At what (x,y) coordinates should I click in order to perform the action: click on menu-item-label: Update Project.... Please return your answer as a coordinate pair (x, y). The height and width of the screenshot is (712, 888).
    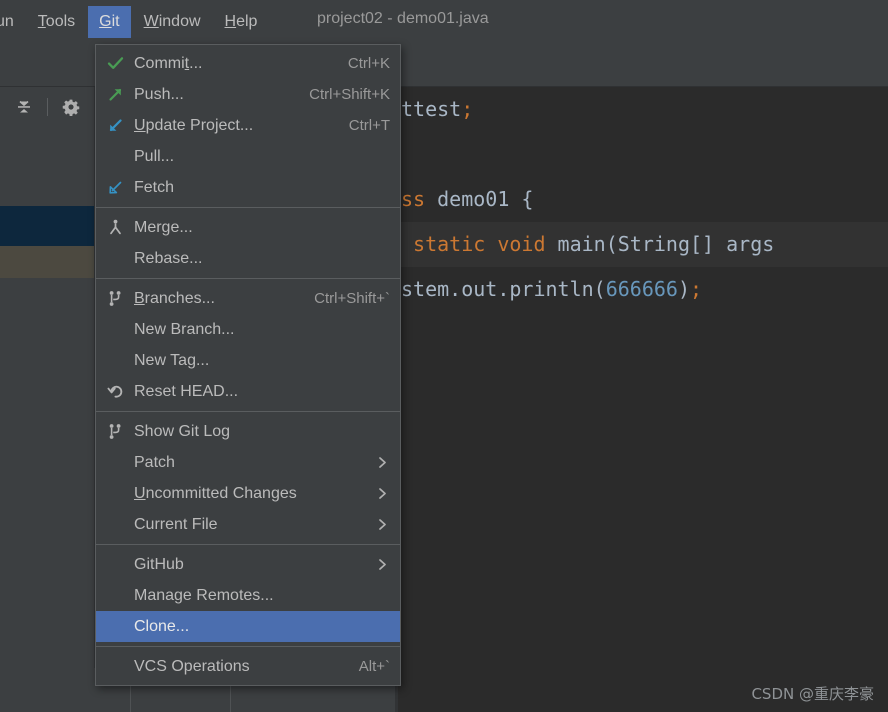
    Looking at the image, I should click on (194, 125).